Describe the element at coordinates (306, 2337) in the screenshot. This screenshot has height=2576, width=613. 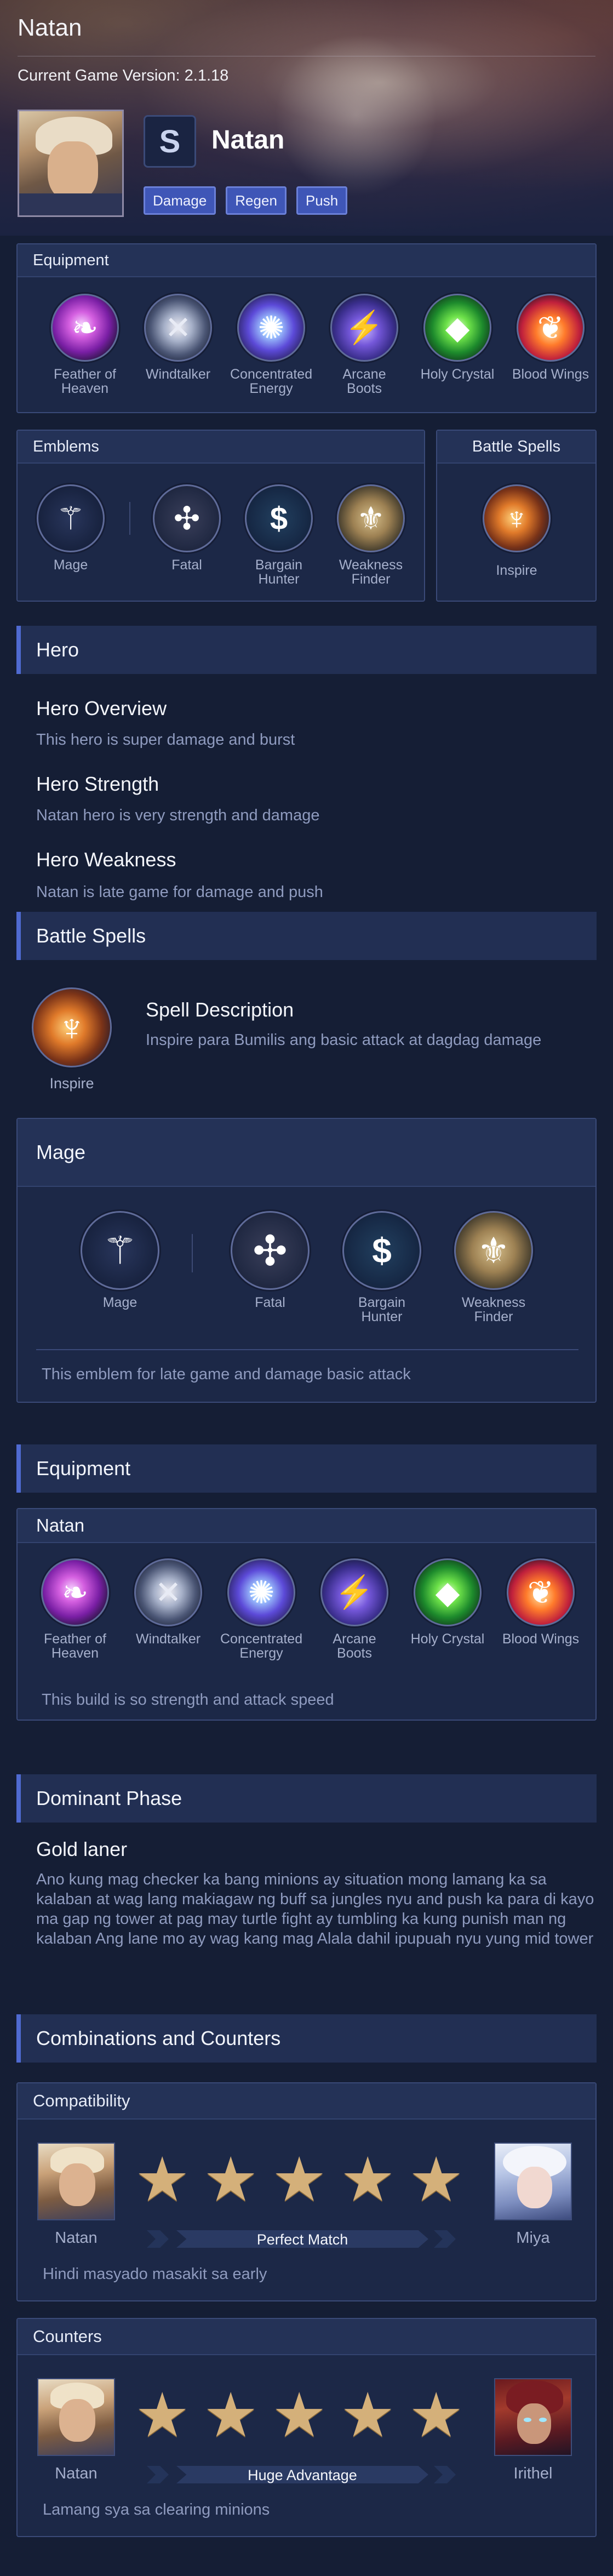
I see `counters-title: Counters` at that location.